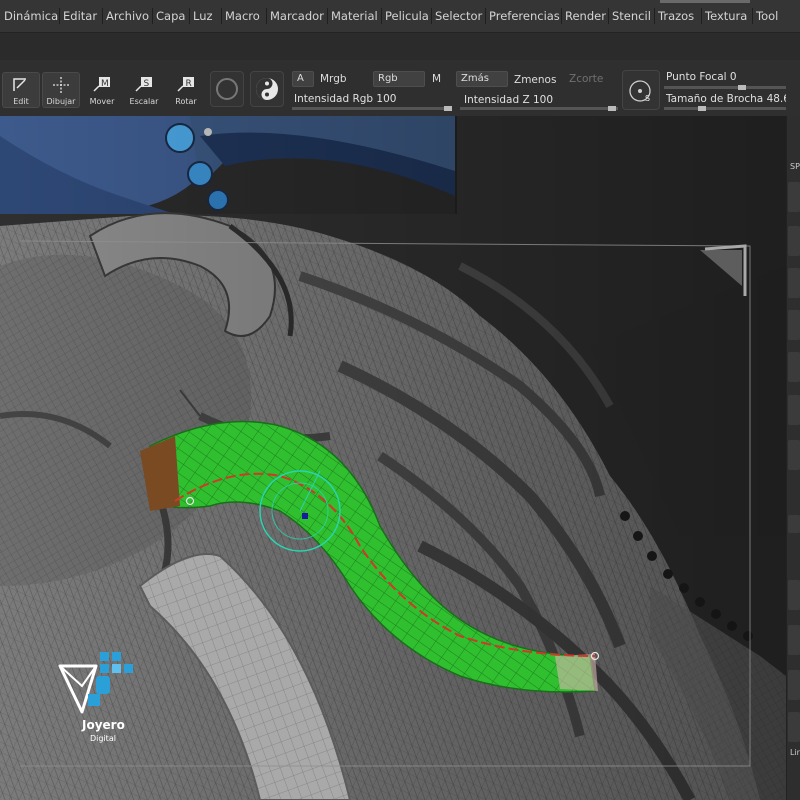 The width and height of the screenshot is (800, 800). What do you see at coordinates (333, 79) in the screenshot?
I see `mrgb-toggle: Mrgb` at bounding box center [333, 79].